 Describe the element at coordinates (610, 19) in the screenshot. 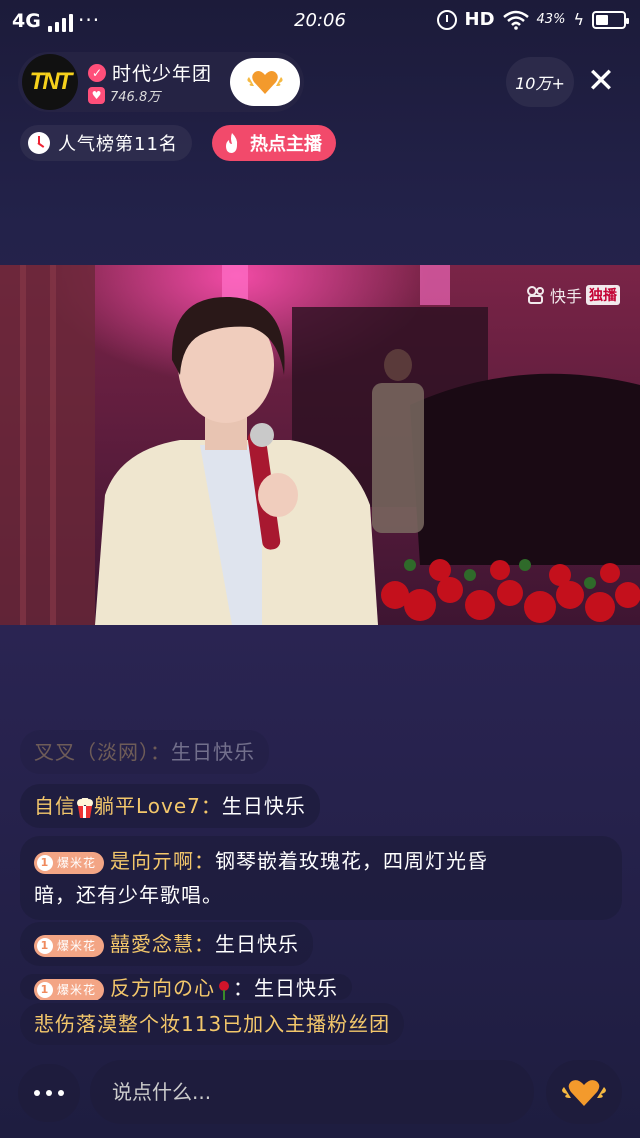

I see `battery-icon` at that location.